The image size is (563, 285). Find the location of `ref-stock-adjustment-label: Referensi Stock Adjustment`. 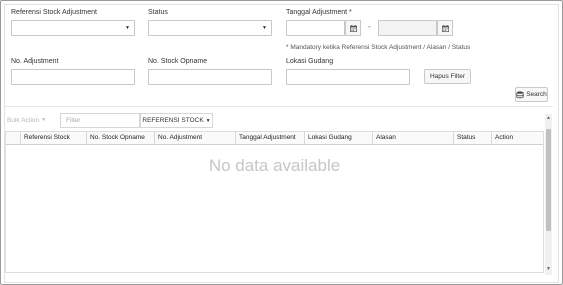

ref-stock-adjustment-label: Referensi Stock Adjustment is located at coordinates (54, 12).